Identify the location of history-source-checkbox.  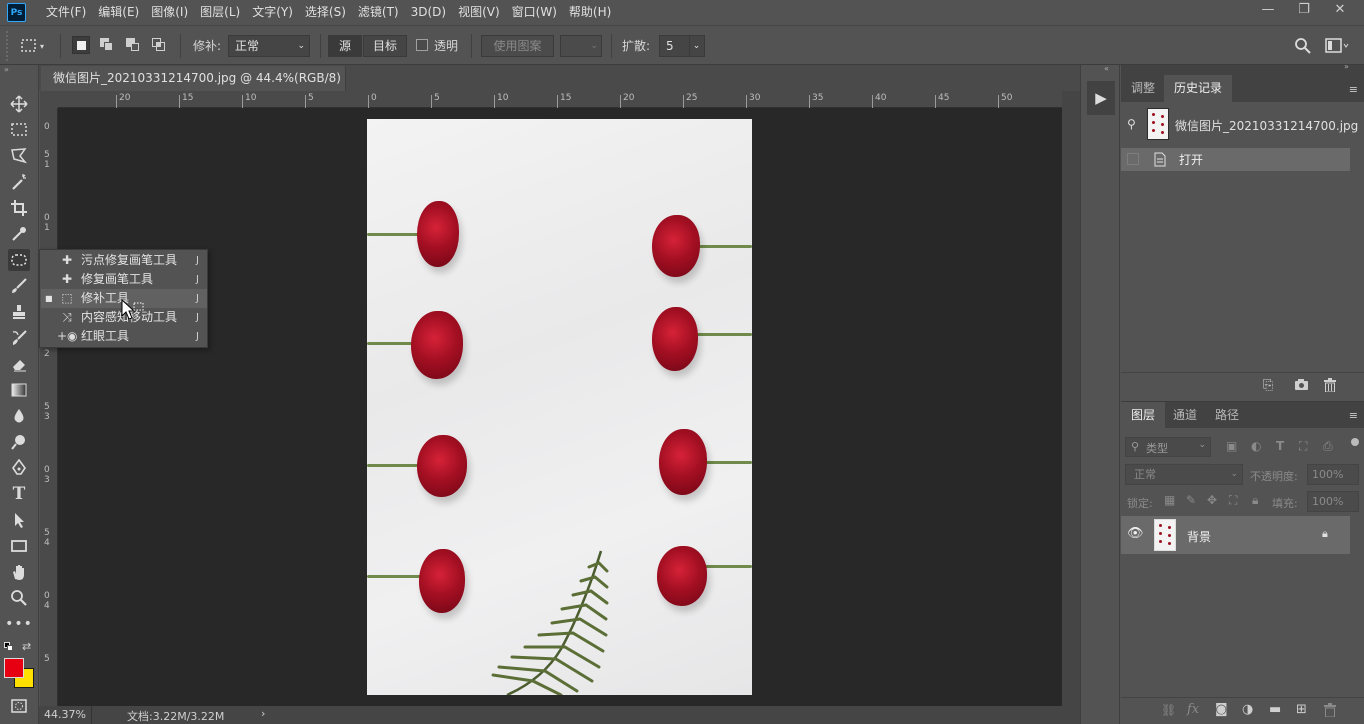
(1133, 159).